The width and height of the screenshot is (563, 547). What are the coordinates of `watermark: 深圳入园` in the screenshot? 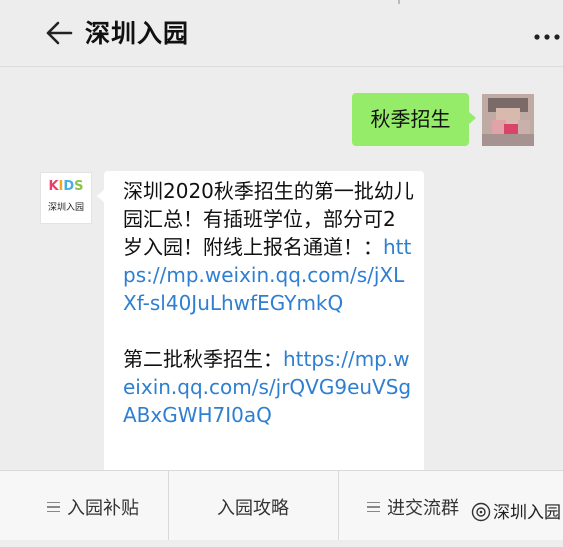 It's located at (515, 513).